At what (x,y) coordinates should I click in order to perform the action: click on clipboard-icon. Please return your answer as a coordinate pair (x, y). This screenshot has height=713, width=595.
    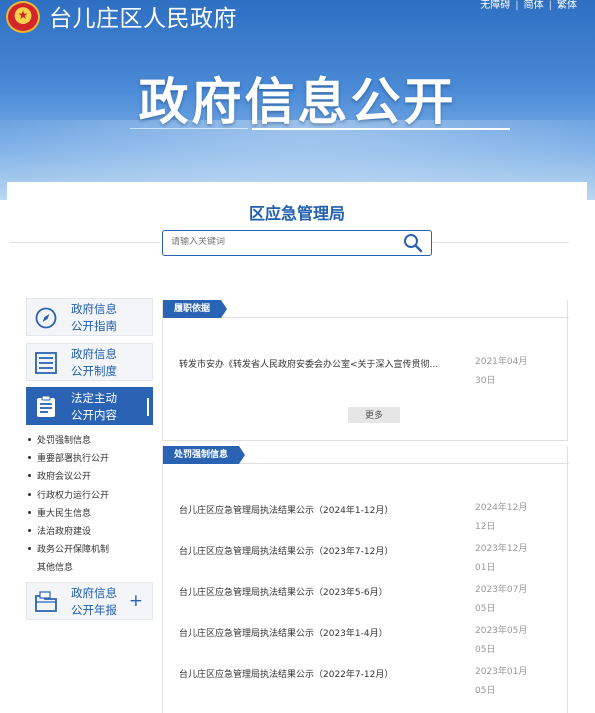
    Looking at the image, I should click on (46, 406).